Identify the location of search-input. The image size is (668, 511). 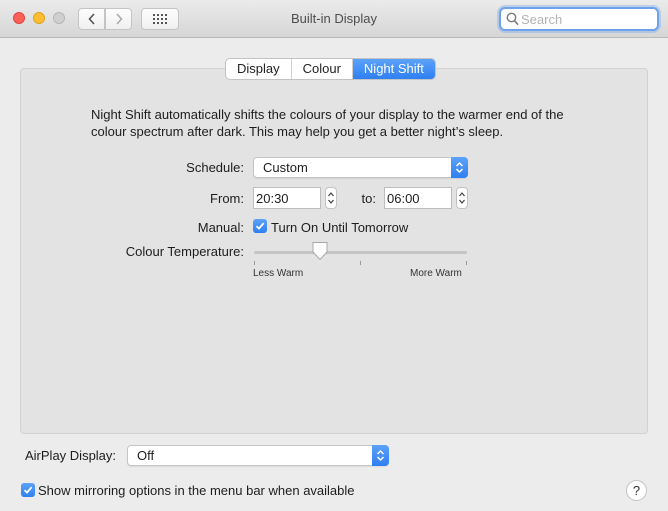
(586, 19).